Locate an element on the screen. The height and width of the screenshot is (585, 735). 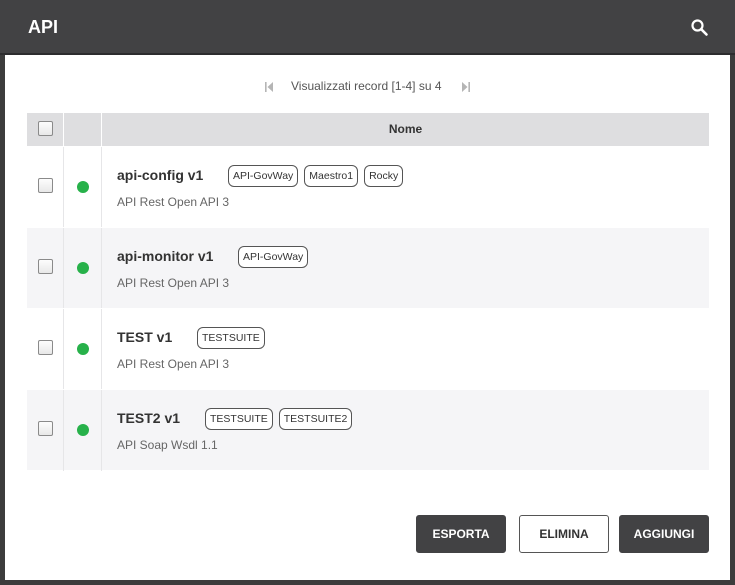
search-icon is located at coordinates (700, 28).